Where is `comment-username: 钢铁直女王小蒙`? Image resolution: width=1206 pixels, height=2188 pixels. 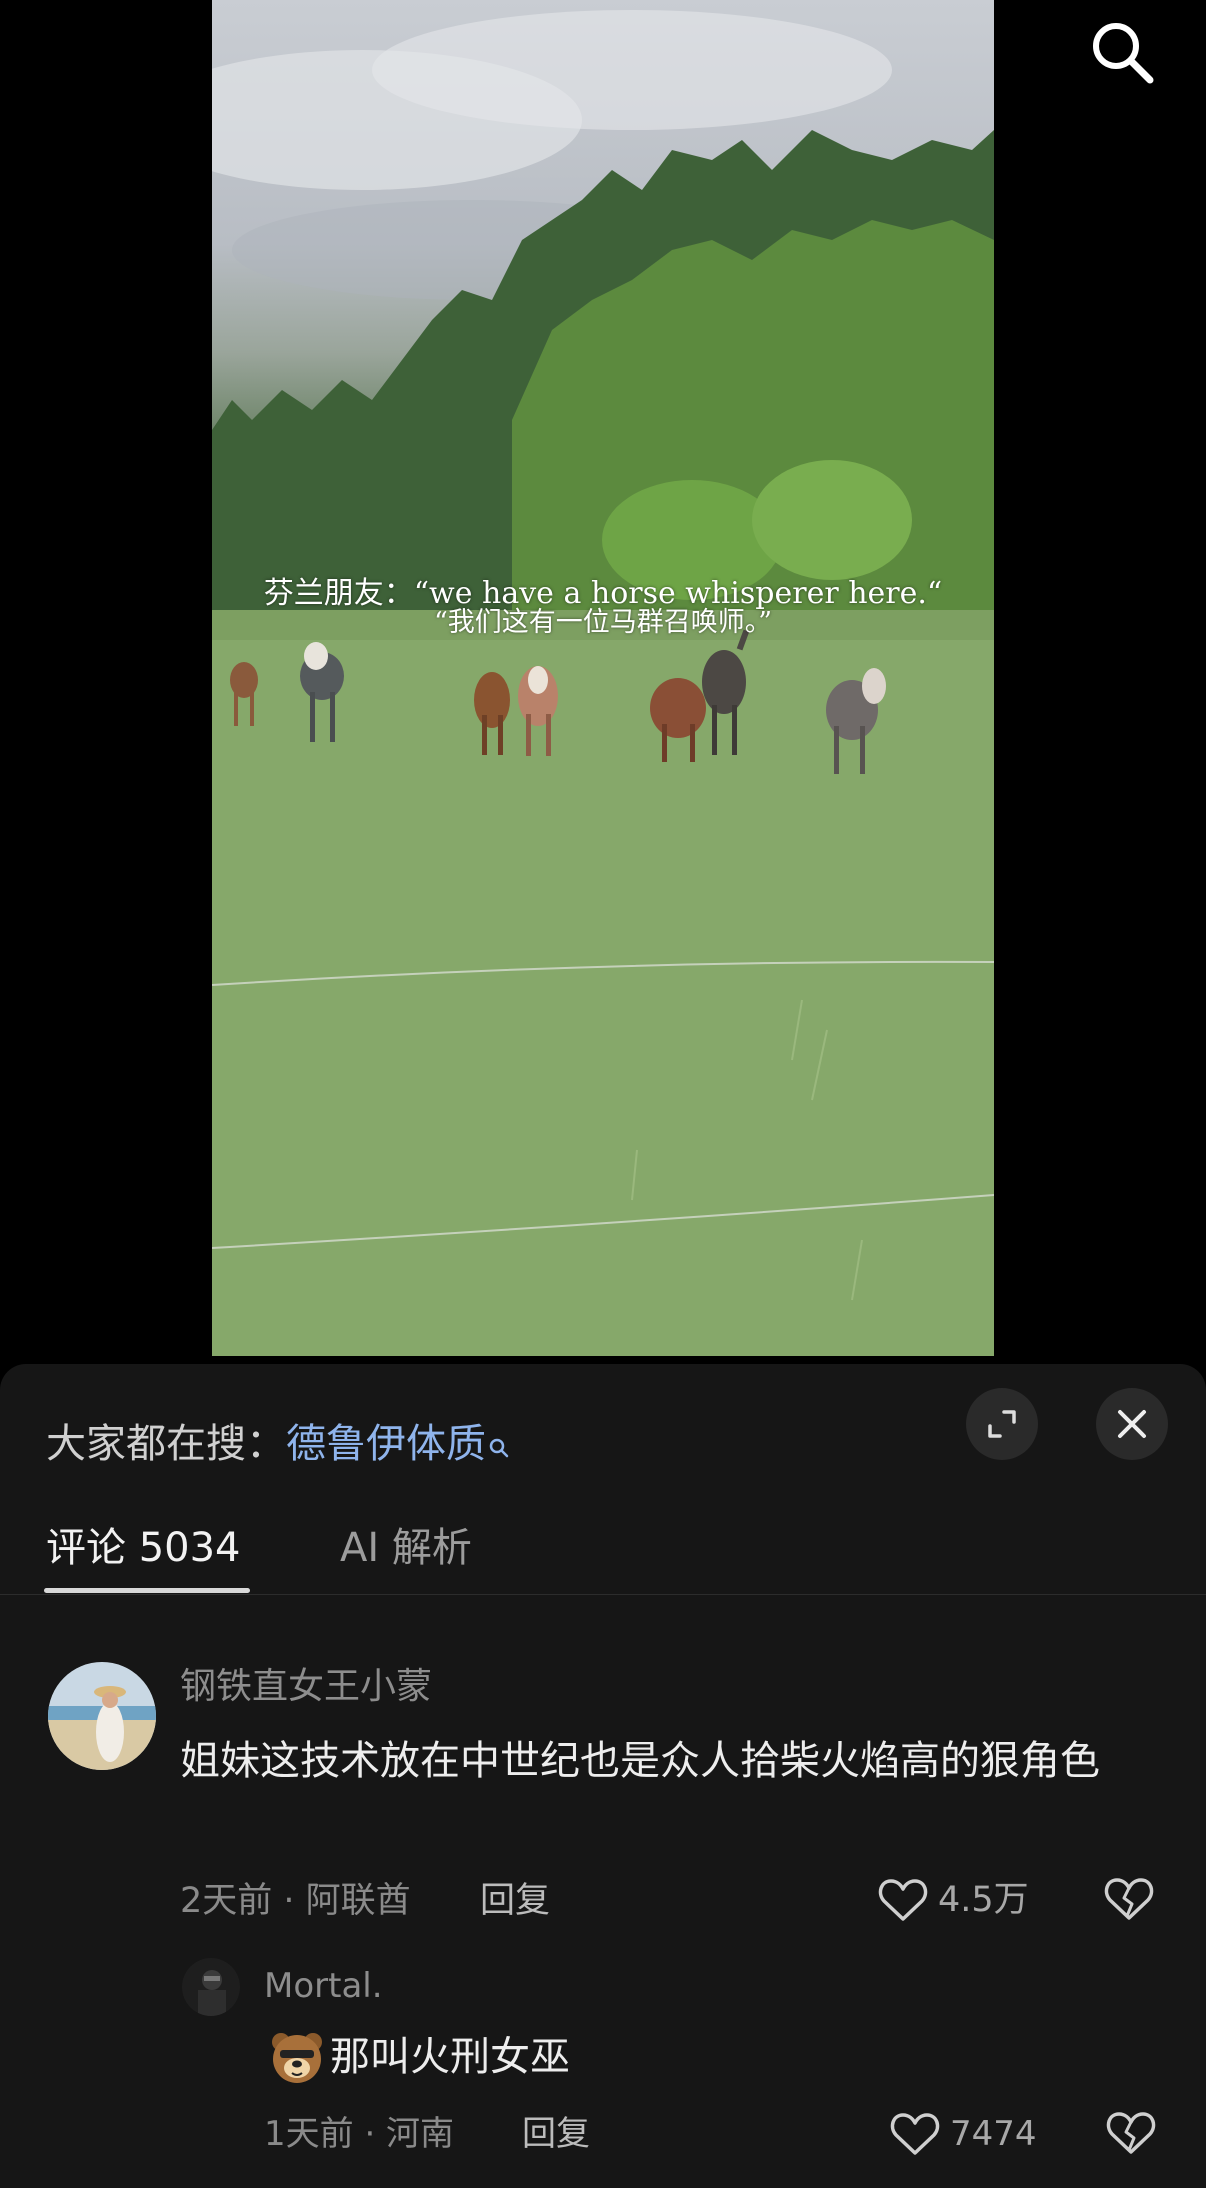
comment-username: 钢铁直女王小蒙 is located at coordinates (306, 1687).